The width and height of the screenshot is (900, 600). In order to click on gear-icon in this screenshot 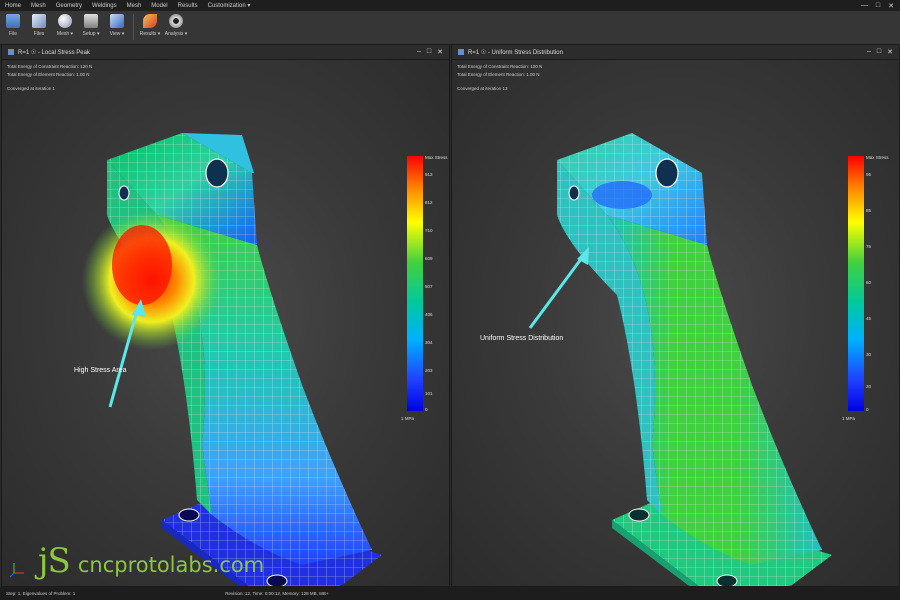, I will do `click(176, 21)`.